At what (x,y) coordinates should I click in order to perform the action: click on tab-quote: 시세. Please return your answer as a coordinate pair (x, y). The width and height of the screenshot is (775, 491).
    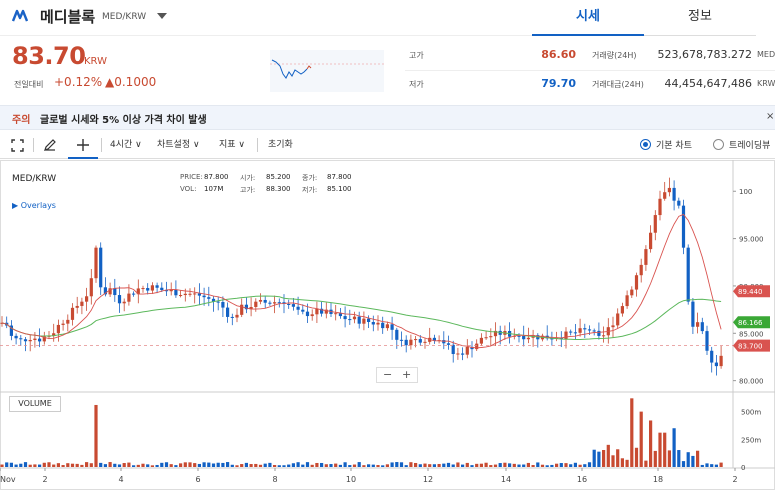
    Looking at the image, I should click on (588, 18).